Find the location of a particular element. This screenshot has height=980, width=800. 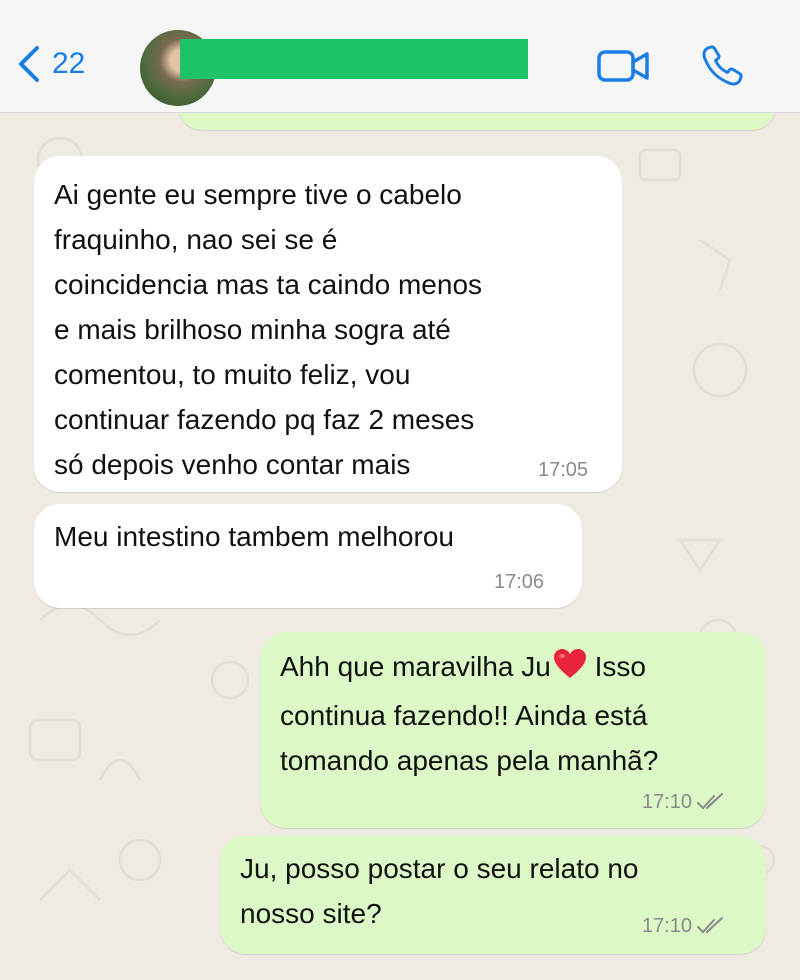

voice-call-button is located at coordinates (722, 68).